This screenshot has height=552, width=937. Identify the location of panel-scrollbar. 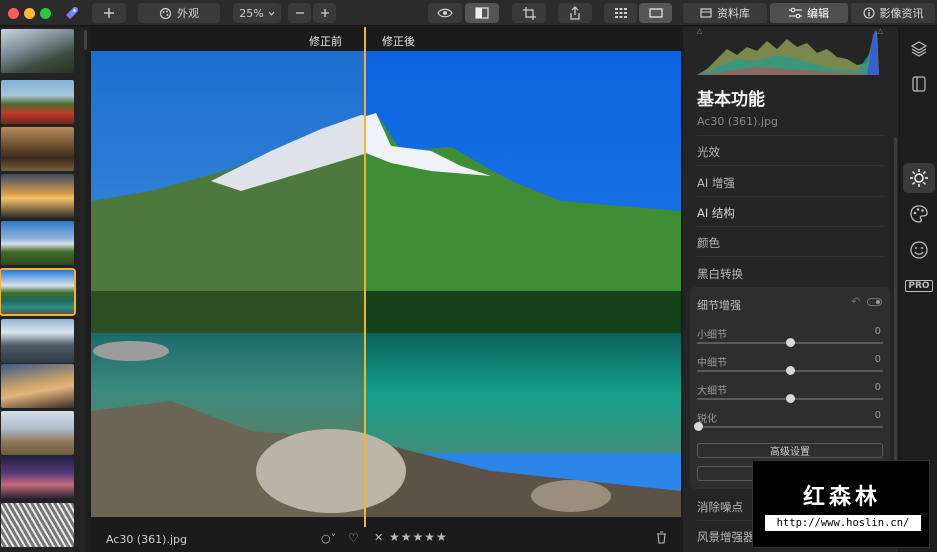
(895, 307).